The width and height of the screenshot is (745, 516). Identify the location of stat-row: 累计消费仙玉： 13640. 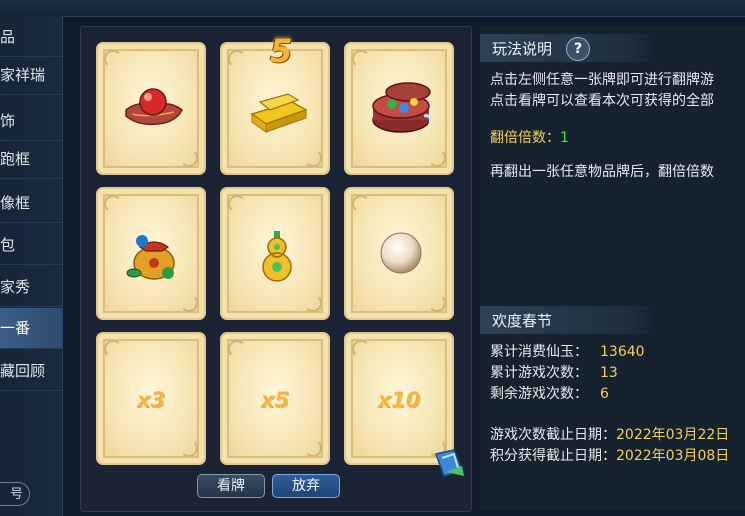
(567, 351).